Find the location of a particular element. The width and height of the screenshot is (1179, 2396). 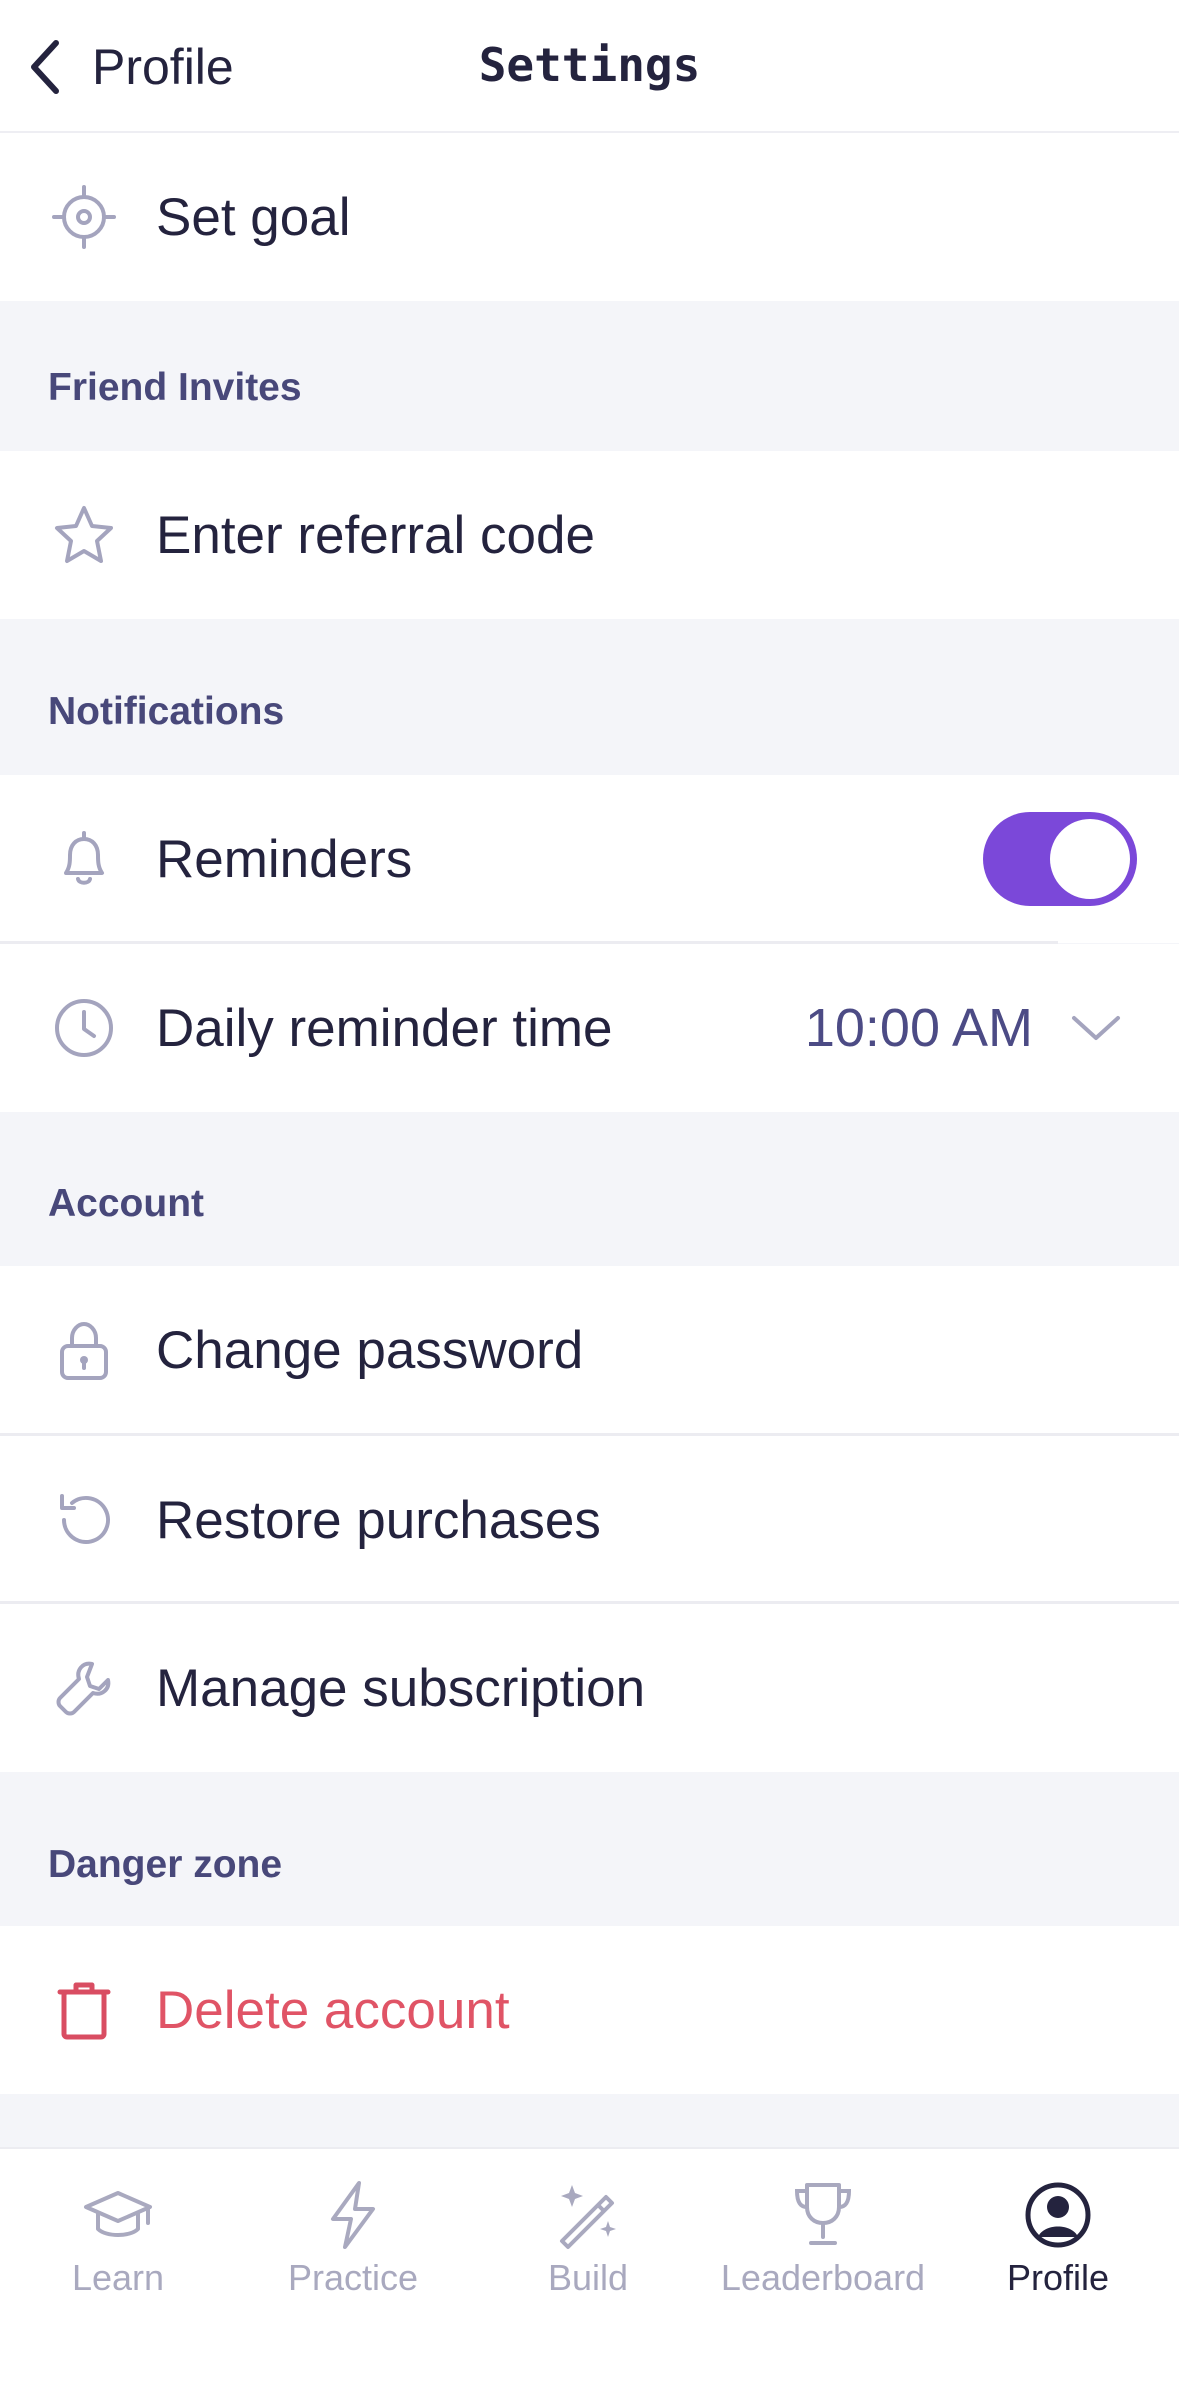

header-bar: Profile Settings is located at coordinates (589, 66).